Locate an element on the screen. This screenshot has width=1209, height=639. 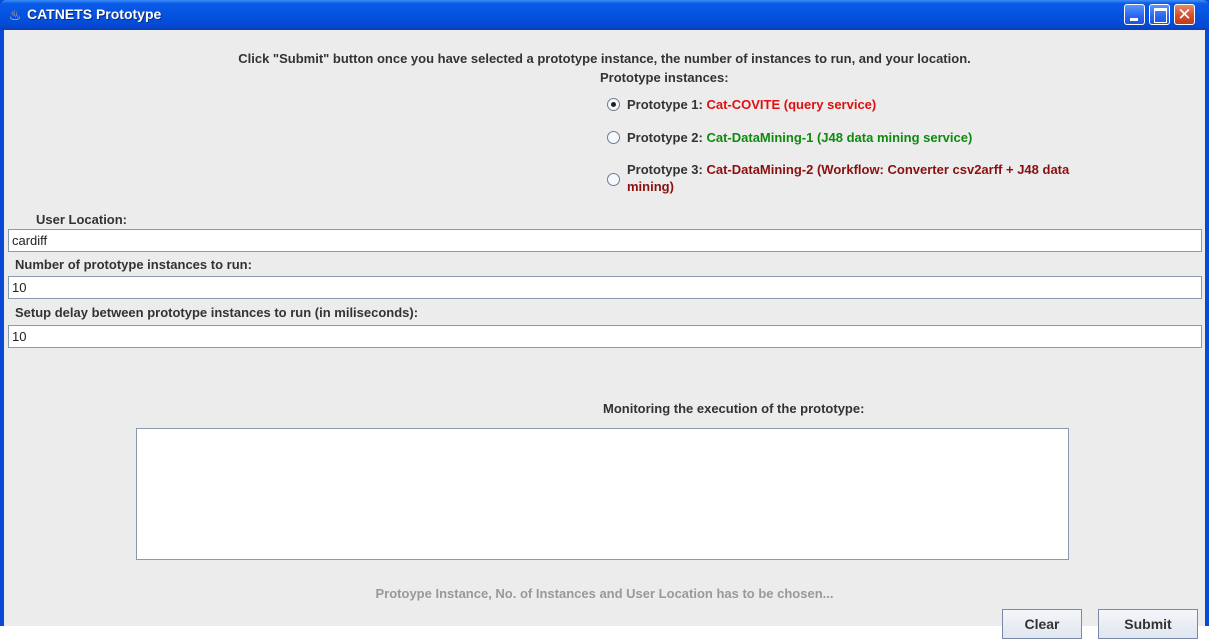
window-title: CATNETS Prototype is located at coordinates (94, 14).